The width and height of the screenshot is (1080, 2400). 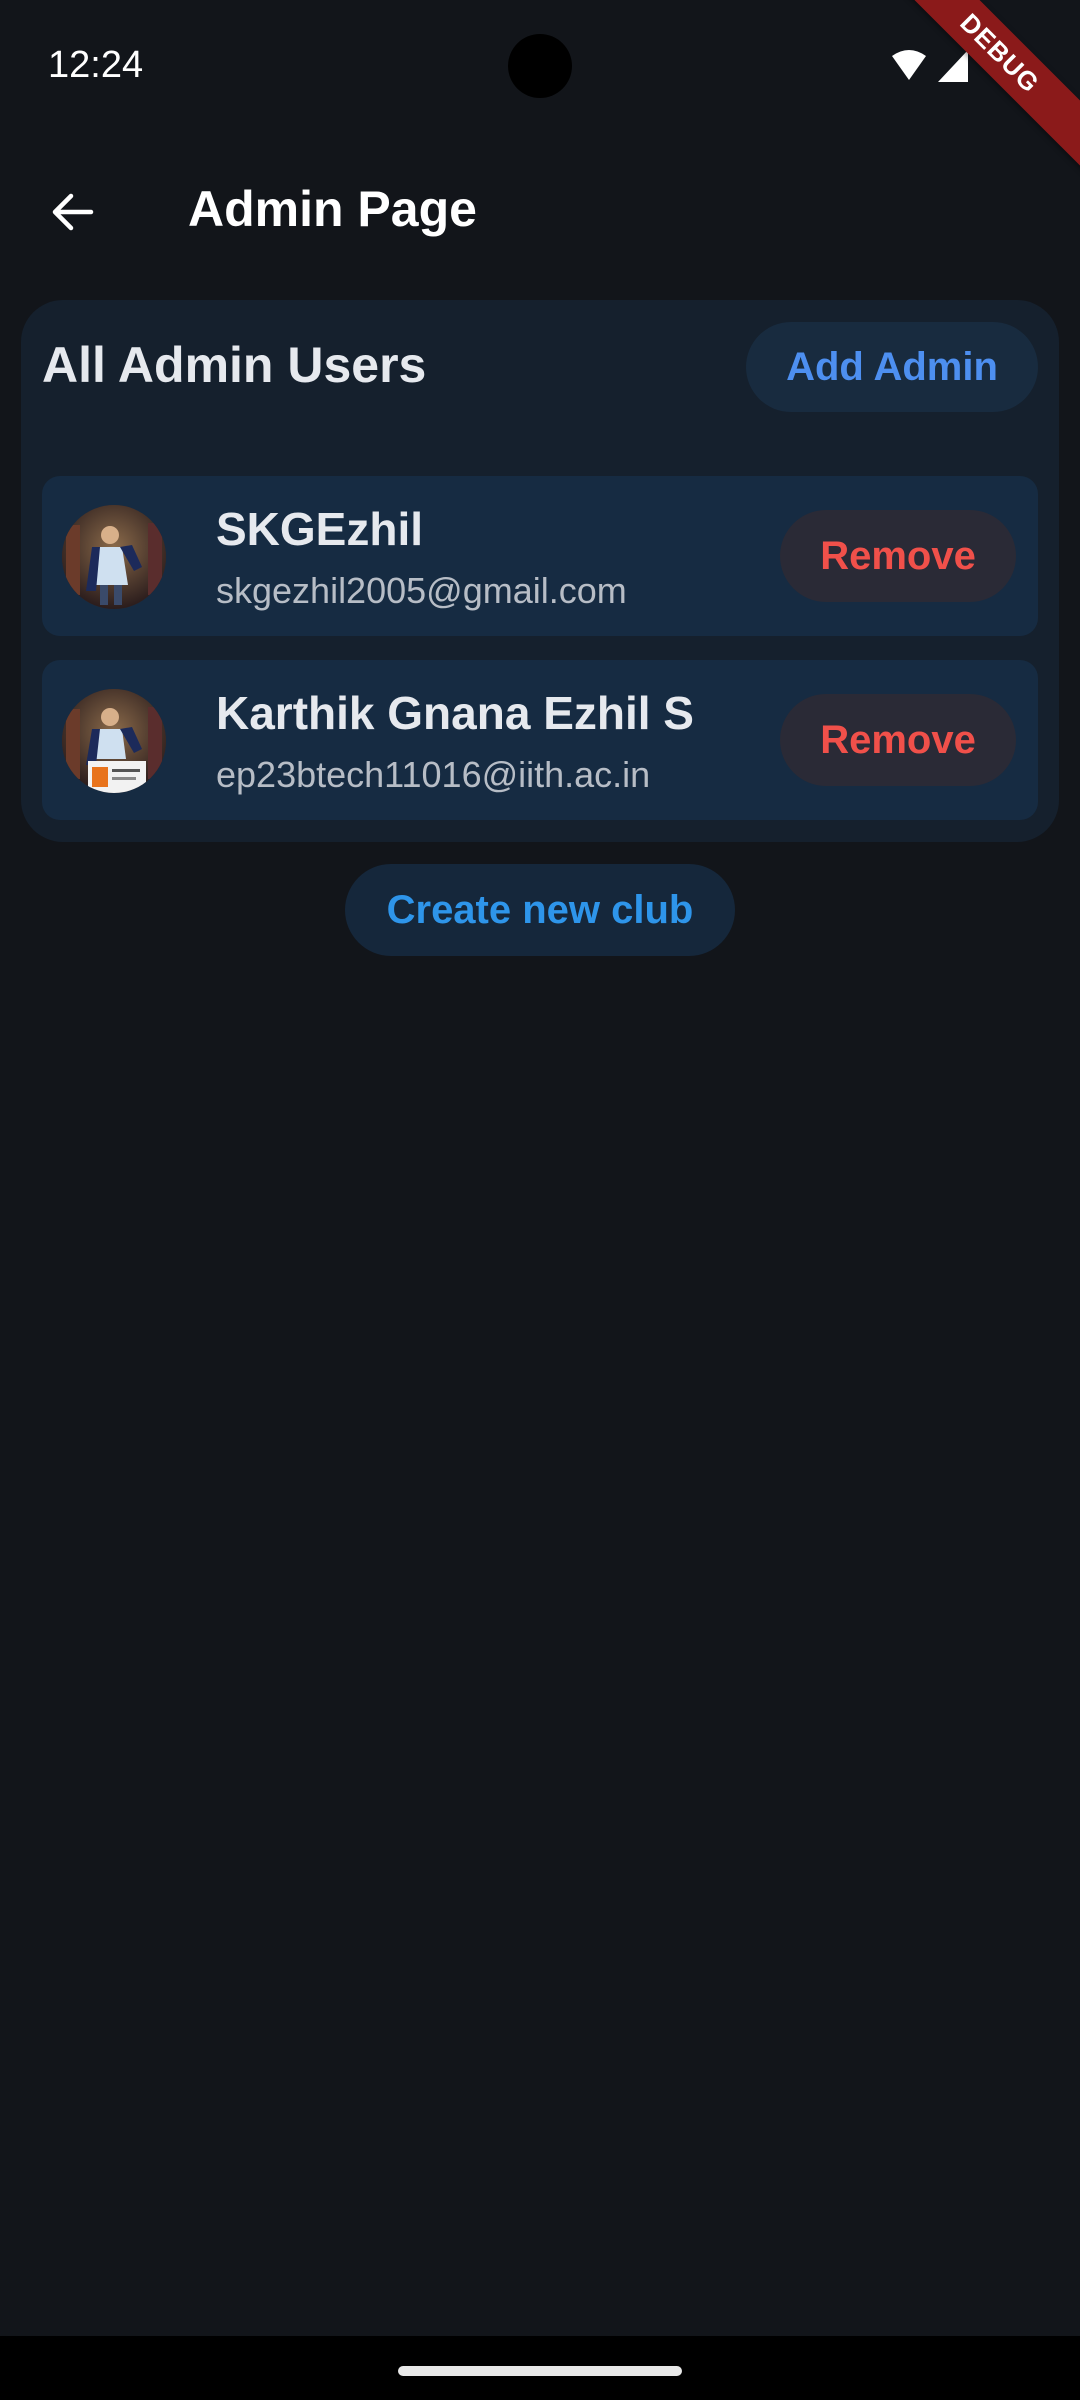 I want to click on user-name: Karthik Gnana Ezhil S, so click(x=455, y=713).